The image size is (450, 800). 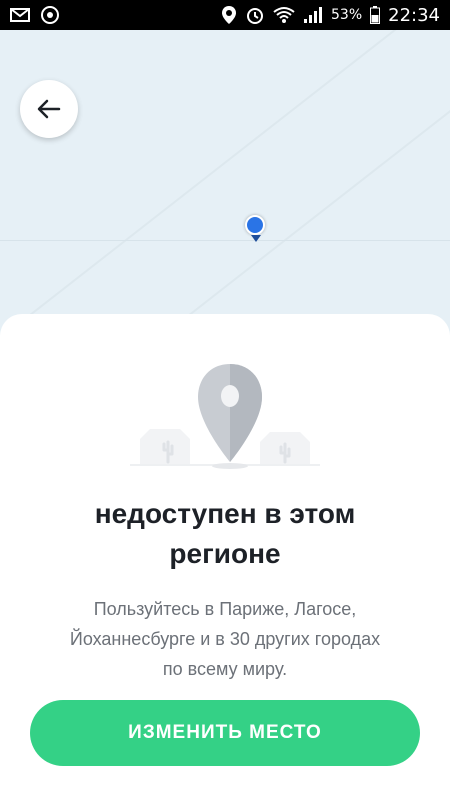 I want to click on unavailable-region-illustration, so click(x=225, y=419).